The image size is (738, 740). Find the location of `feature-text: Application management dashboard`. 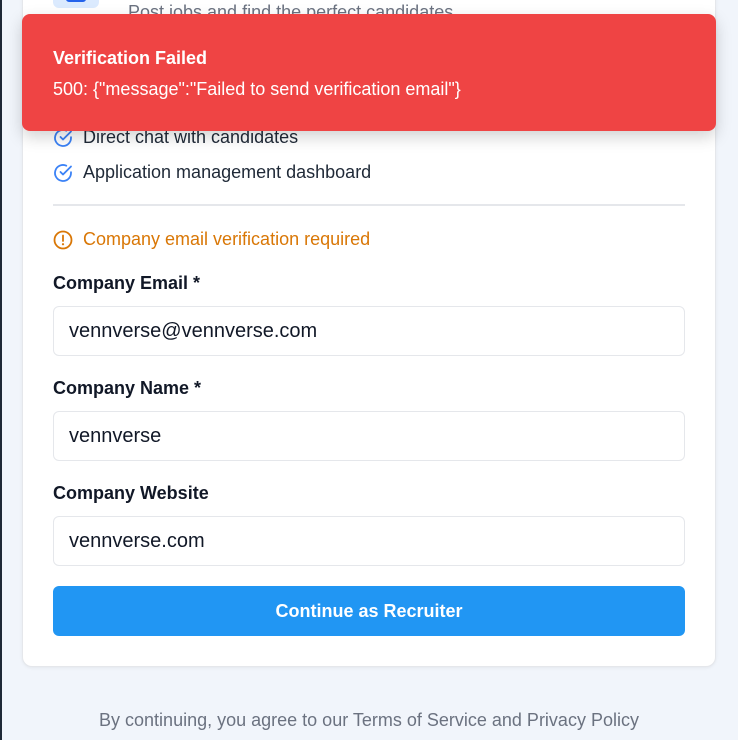

feature-text: Application management dashboard is located at coordinates (227, 172).